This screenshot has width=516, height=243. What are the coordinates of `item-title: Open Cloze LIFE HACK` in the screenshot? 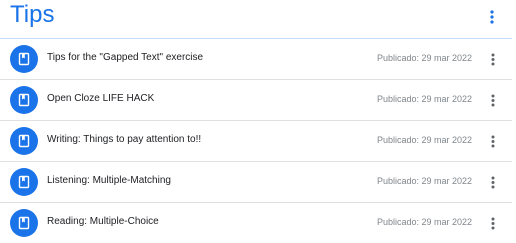 It's located at (101, 98).